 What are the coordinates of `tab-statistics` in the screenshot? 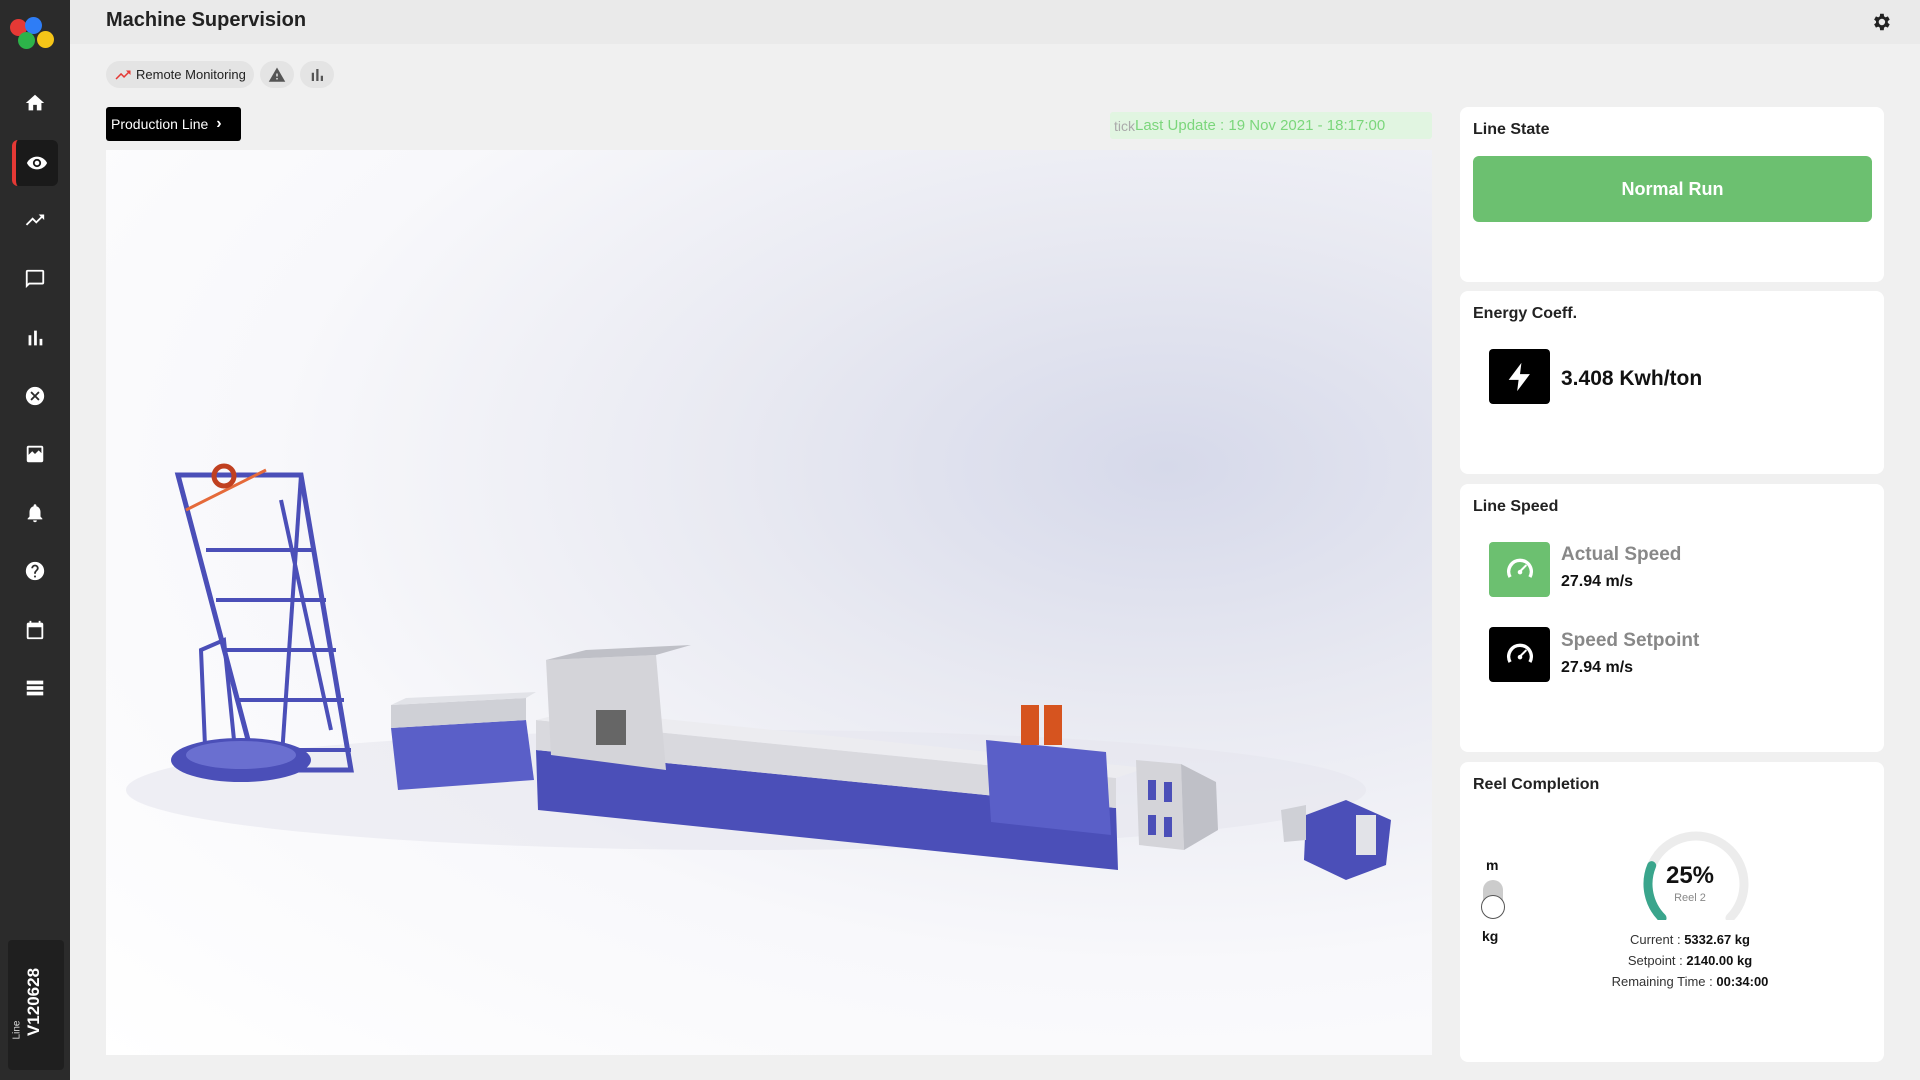 It's located at (316, 74).